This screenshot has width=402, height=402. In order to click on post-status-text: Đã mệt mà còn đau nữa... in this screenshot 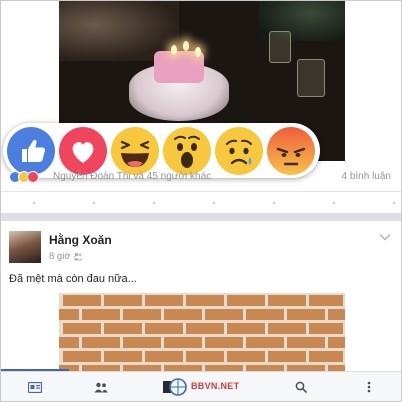, I will do `click(73, 279)`.